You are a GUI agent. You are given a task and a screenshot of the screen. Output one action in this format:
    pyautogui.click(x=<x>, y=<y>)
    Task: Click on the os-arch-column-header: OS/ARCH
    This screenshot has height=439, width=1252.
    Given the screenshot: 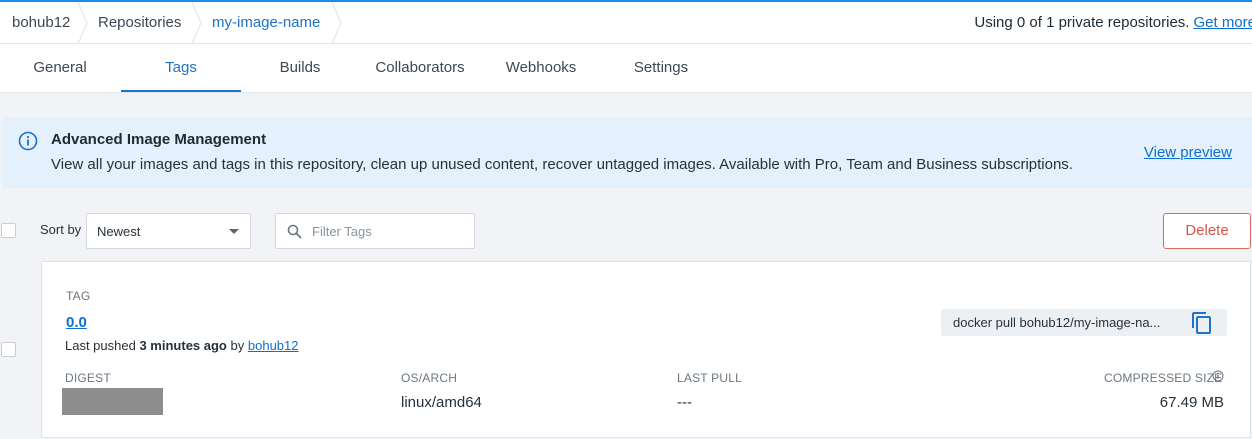 What is the action you would take?
    pyautogui.click(x=429, y=378)
    